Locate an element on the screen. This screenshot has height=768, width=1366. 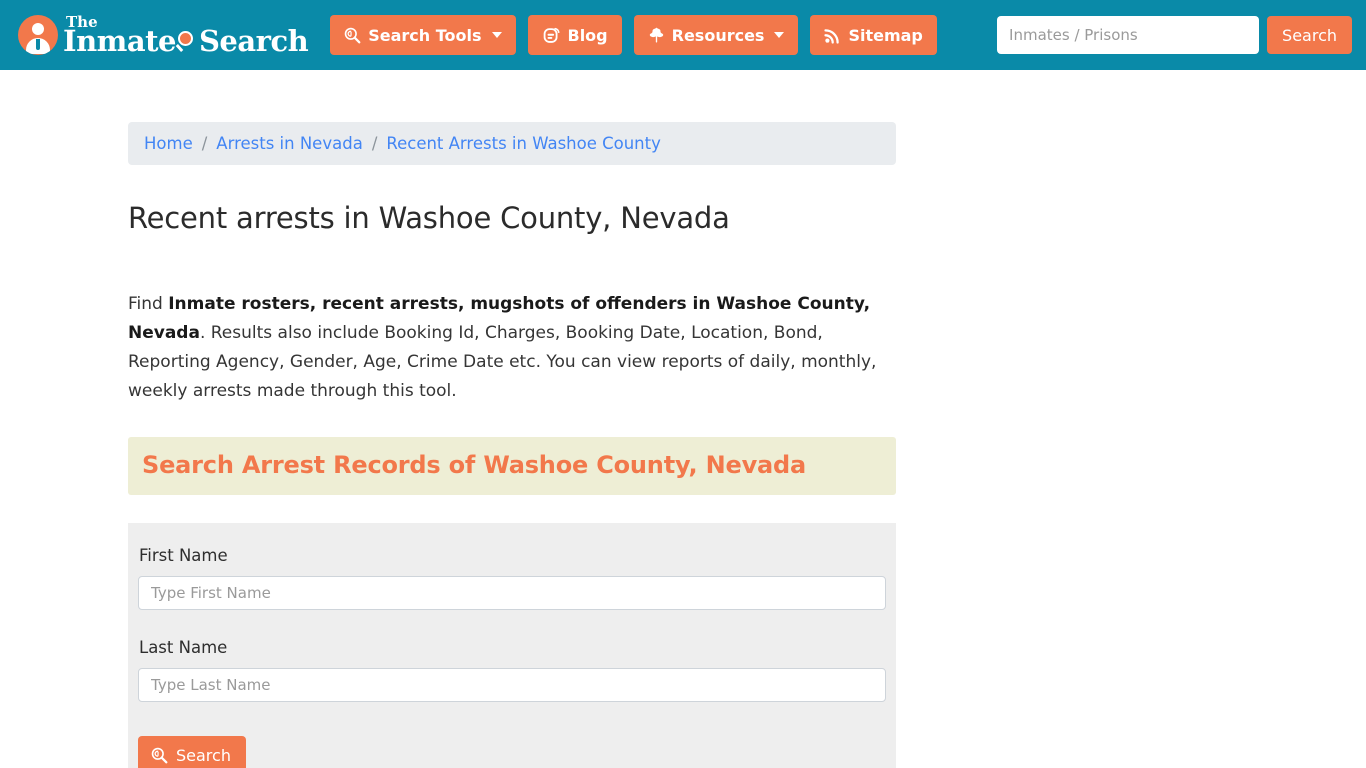
form-search-button-label: Search is located at coordinates (203, 755).